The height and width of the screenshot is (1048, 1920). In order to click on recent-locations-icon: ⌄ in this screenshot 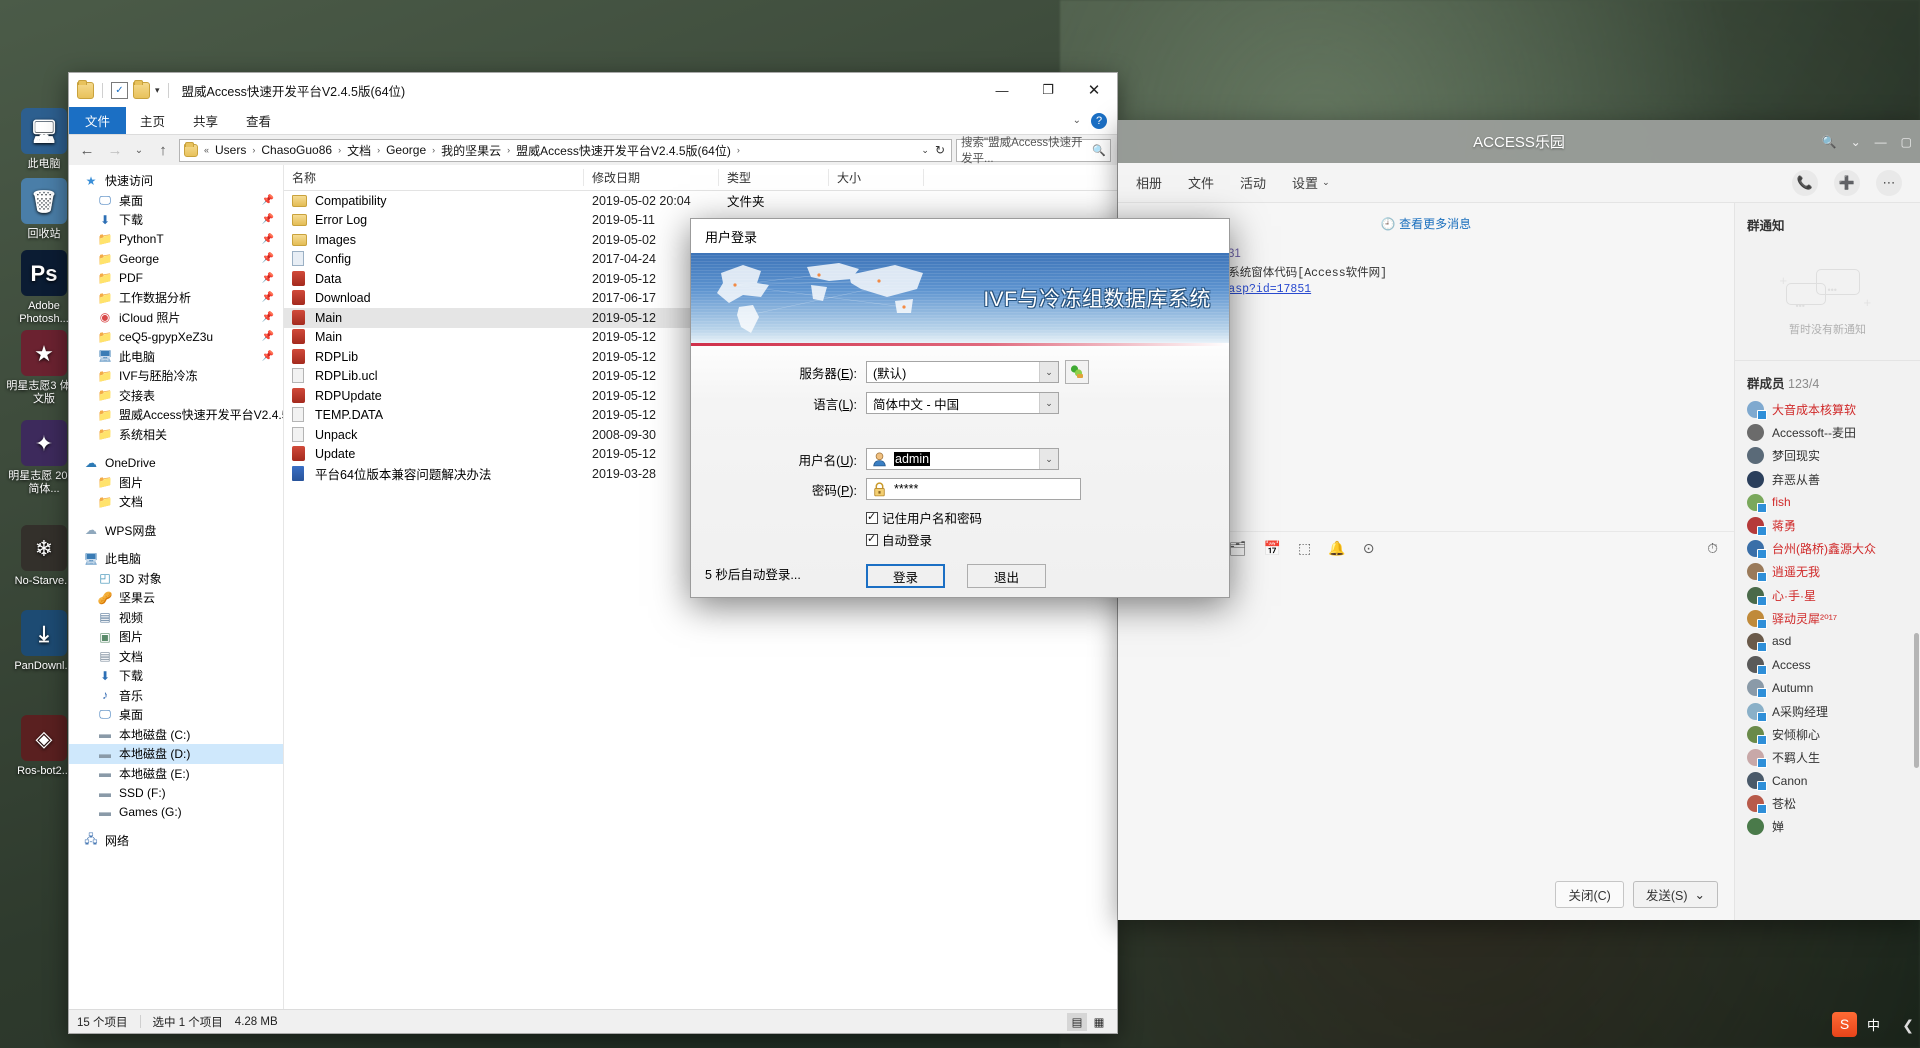, I will do `click(139, 150)`.